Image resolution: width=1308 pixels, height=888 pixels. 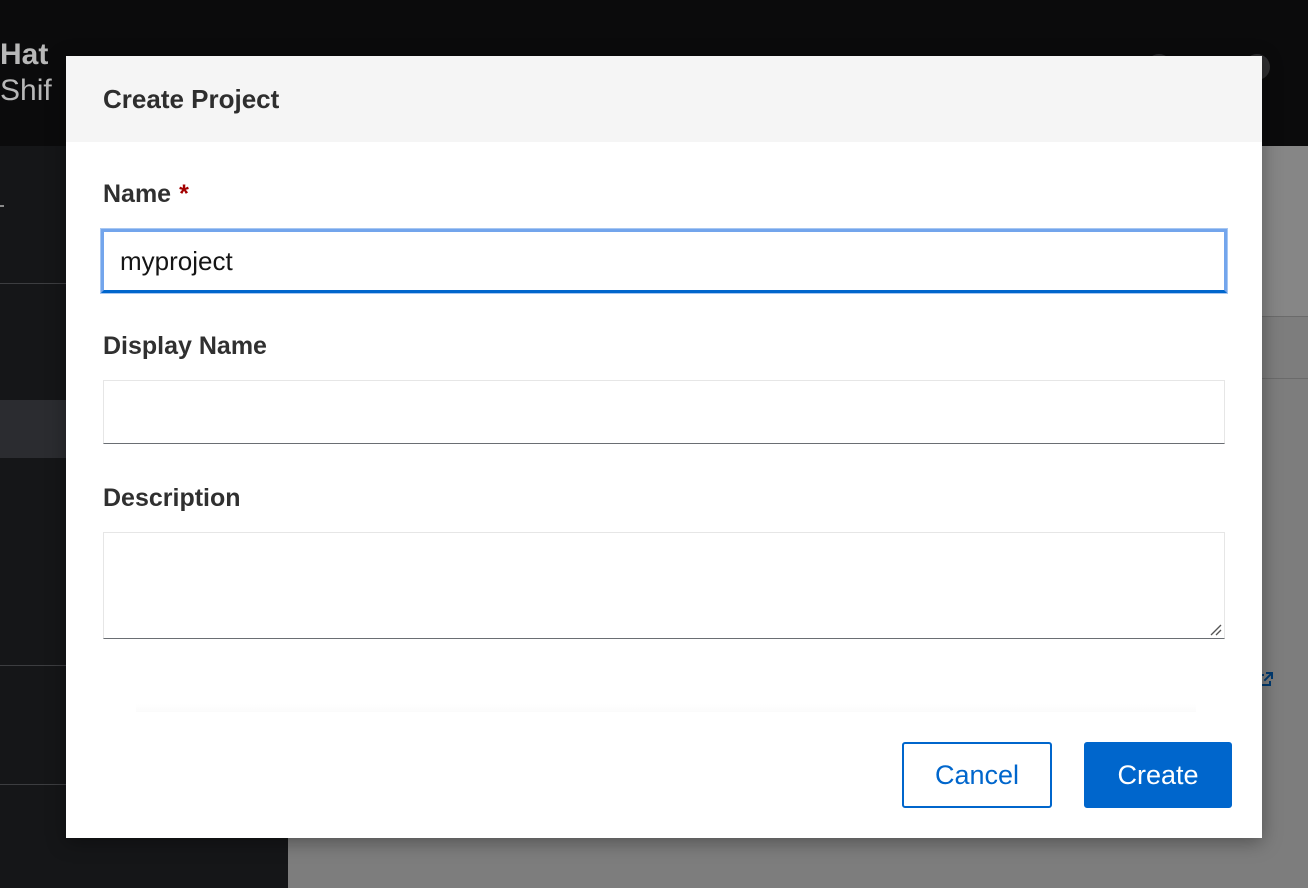 I want to click on name-label: Name *, so click(x=146, y=194).